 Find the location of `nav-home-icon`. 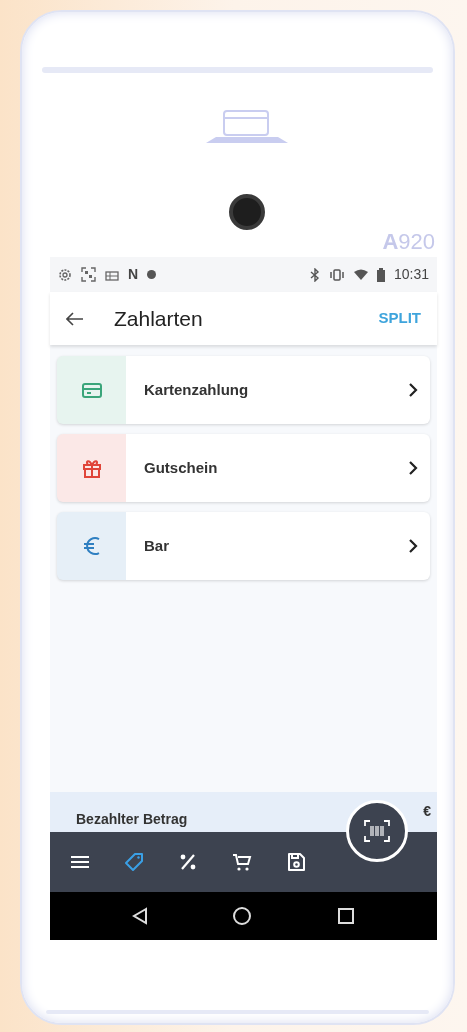

nav-home-icon is located at coordinates (242, 916).